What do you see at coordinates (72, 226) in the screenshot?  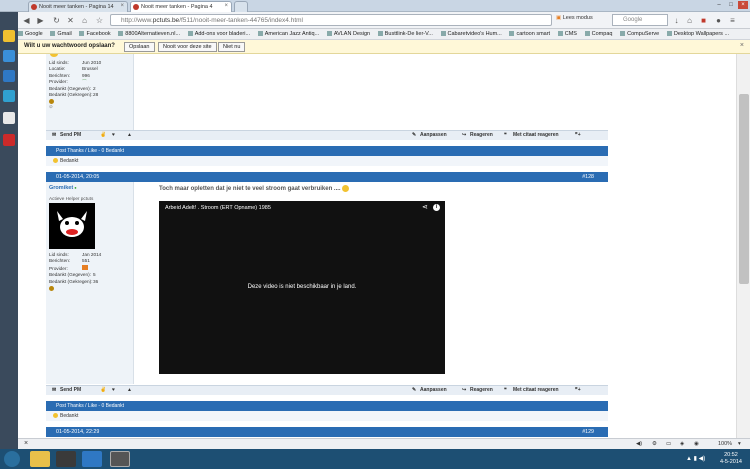 I see `avatar` at bounding box center [72, 226].